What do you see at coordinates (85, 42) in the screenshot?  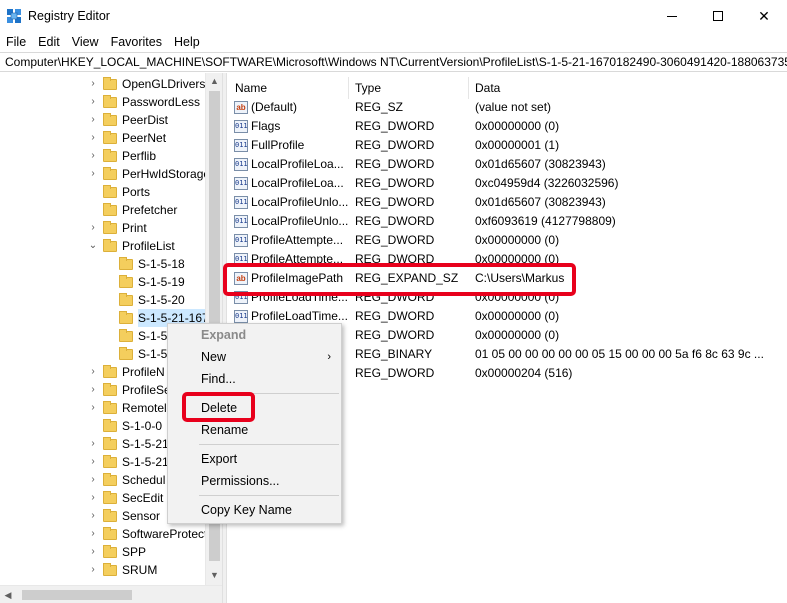 I see `menu-view: View` at bounding box center [85, 42].